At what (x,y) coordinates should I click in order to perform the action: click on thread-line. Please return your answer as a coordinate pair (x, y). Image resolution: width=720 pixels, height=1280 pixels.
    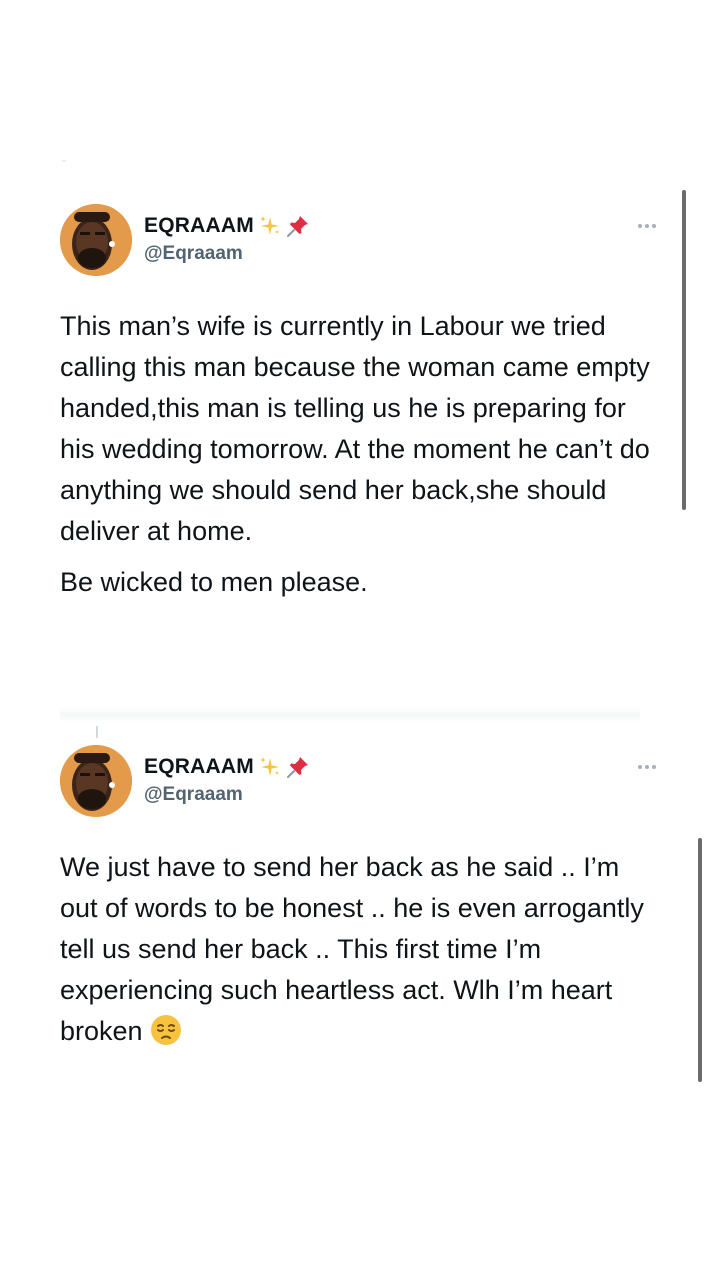
    Looking at the image, I should click on (97, 732).